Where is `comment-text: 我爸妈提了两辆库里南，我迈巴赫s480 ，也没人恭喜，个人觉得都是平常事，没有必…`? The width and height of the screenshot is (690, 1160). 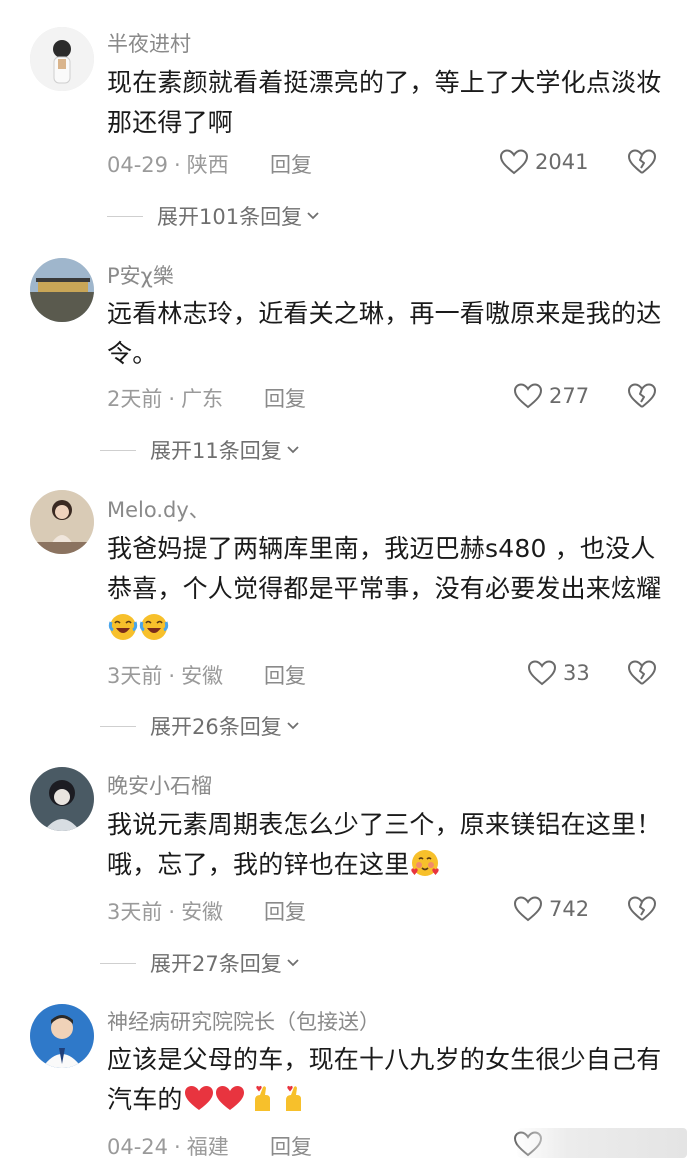
comment-text: 我爸妈提了两辆库里南，我迈巴赫s480 ，也没人恭喜，个人觉得都是平常事，没有必… is located at coordinates (387, 589).